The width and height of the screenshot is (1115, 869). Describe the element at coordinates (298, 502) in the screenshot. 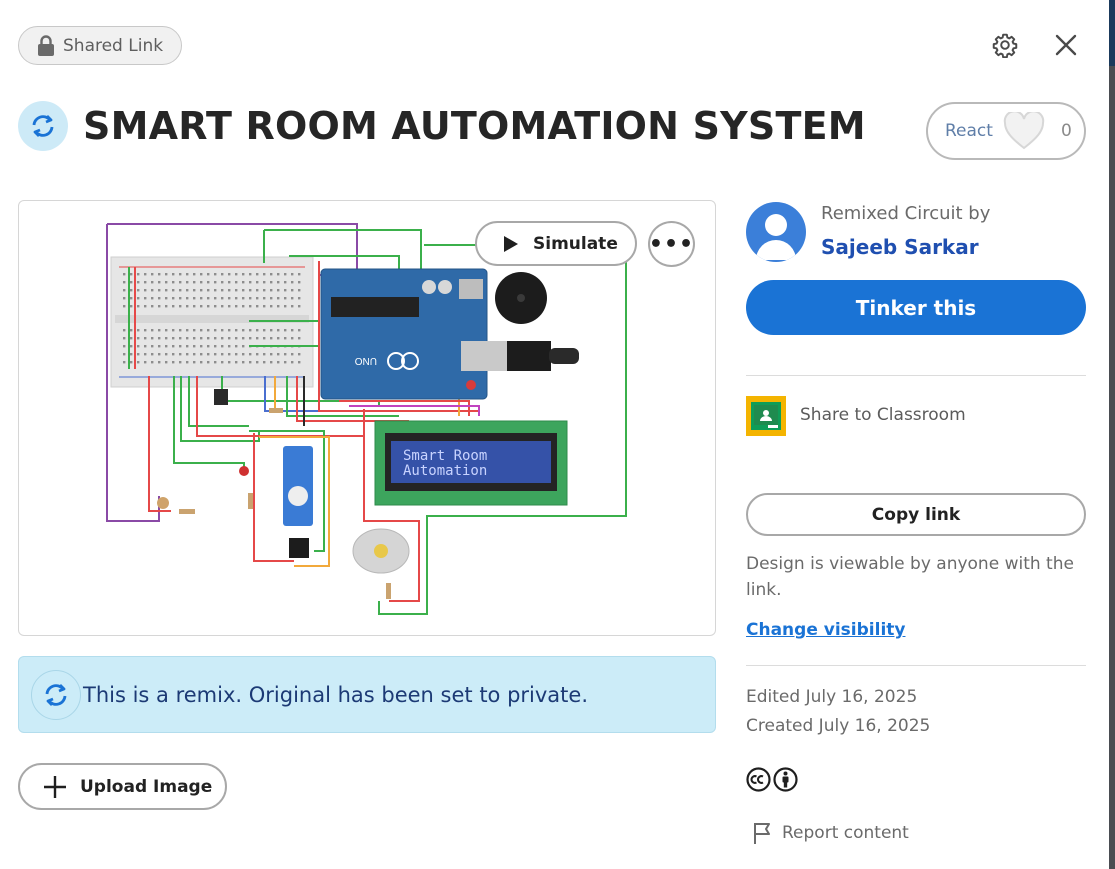

I see `servo-motor` at that location.